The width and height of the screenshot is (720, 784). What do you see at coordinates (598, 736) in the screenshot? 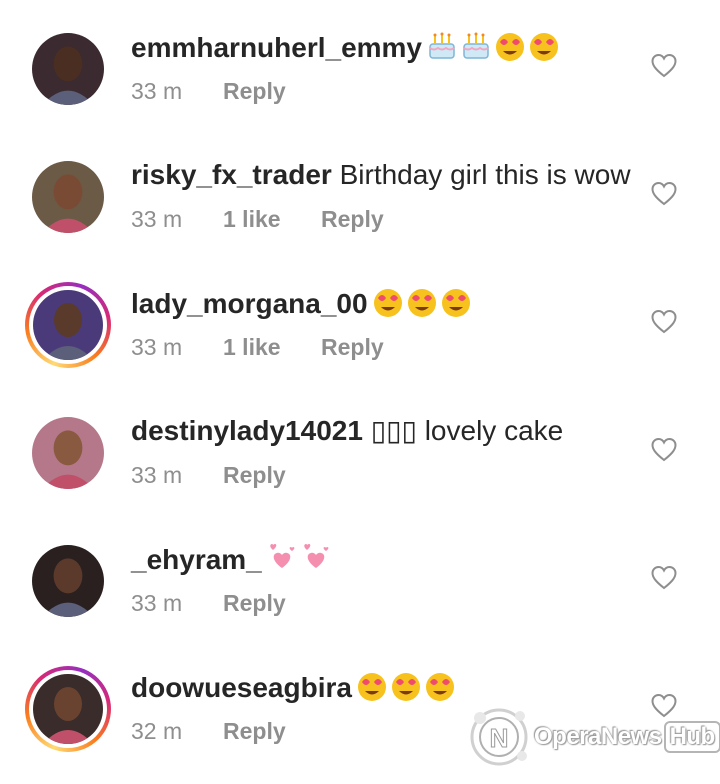
I see `watermark-brand: OperaNews` at bounding box center [598, 736].